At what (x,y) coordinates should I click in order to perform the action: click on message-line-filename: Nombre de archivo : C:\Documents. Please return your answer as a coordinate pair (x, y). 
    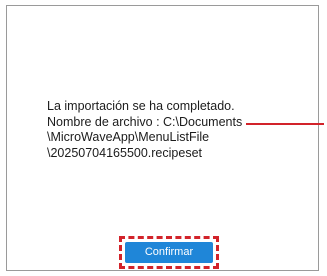
    Looking at the image, I should click on (145, 121).